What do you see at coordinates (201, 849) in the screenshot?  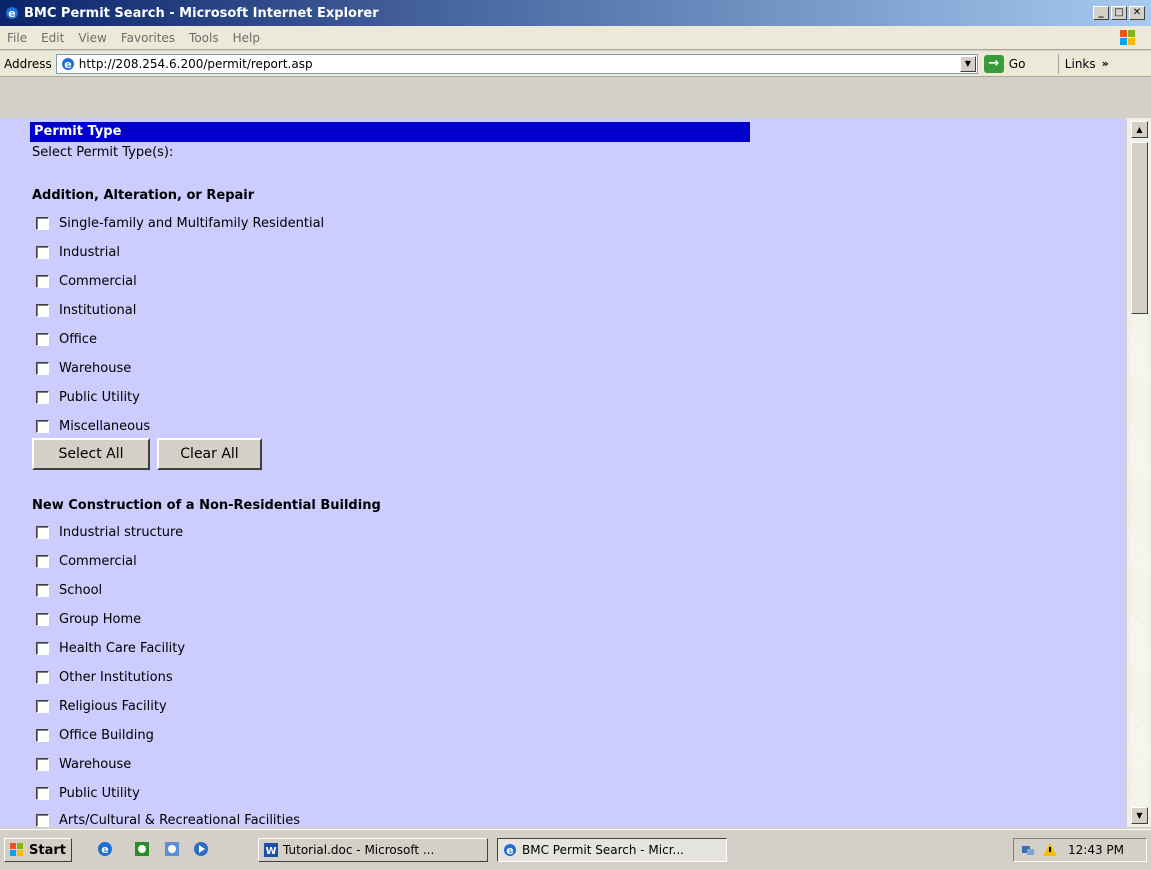 I see `media-player-icon` at bounding box center [201, 849].